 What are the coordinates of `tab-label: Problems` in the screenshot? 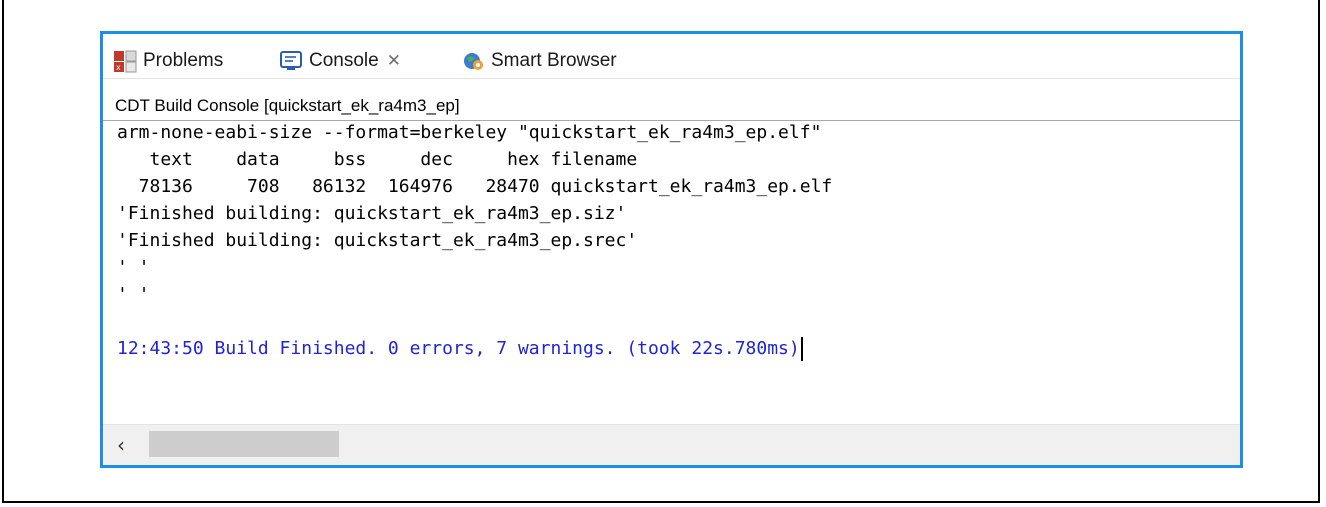 It's located at (183, 60).